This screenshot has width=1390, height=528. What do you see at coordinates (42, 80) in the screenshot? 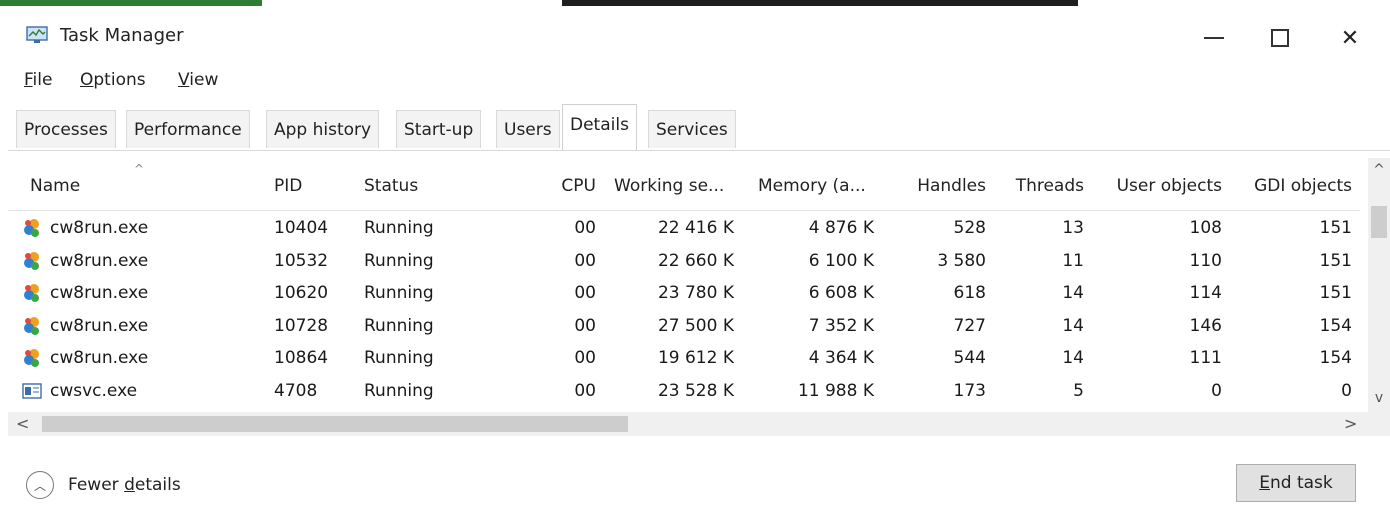
I see `menu-file-label: ile` at bounding box center [42, 80].